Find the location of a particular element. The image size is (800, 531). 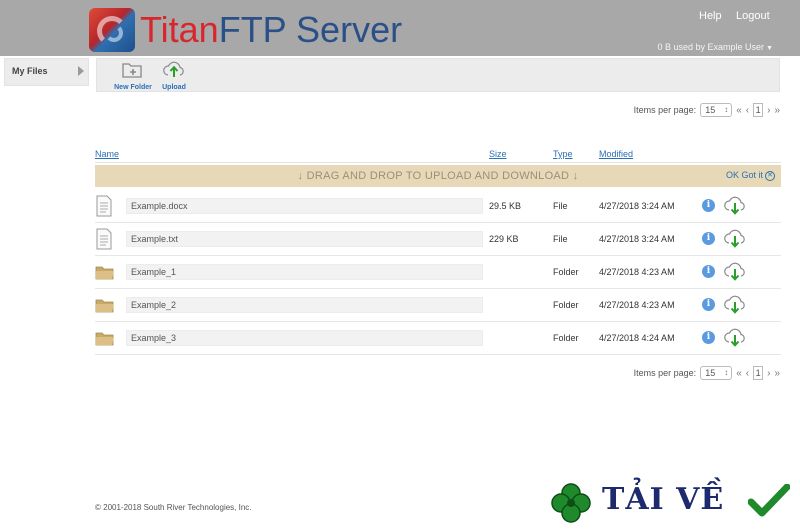

column-header-size: Size is located at coordinates (498, 154).